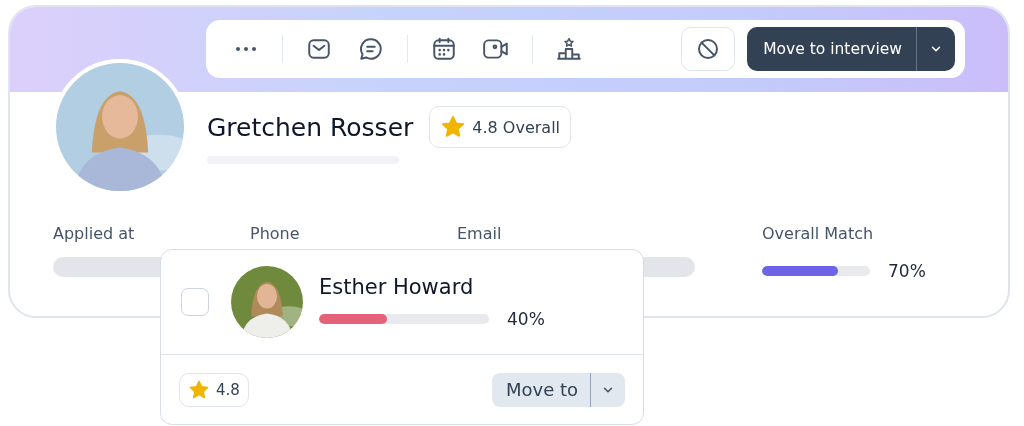 The width and height of the screenshot is (1024, 426). What do you see at coordinates (818, 233) in the screenshot?
I see `field-label: Overall Match` at bounding box center [818, 233].